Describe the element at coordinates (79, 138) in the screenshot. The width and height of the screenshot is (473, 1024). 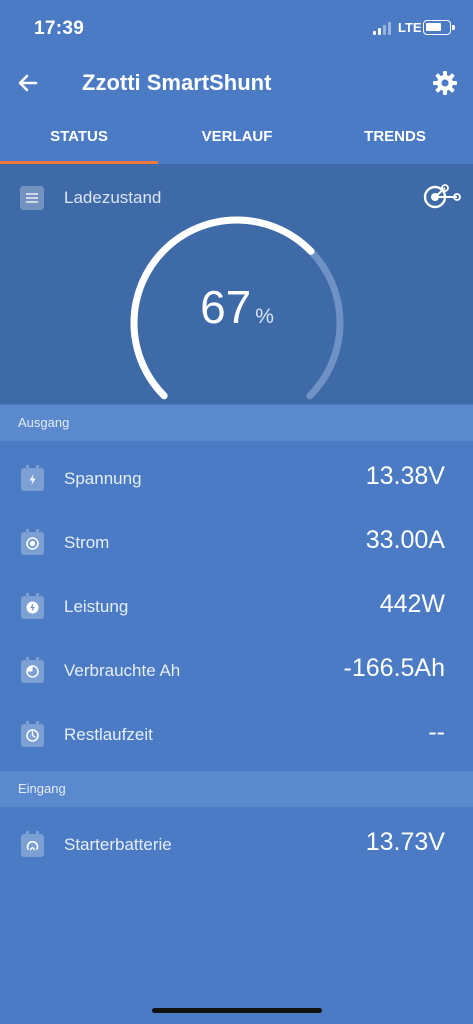
I see `tab-status: STATUS` at that location.